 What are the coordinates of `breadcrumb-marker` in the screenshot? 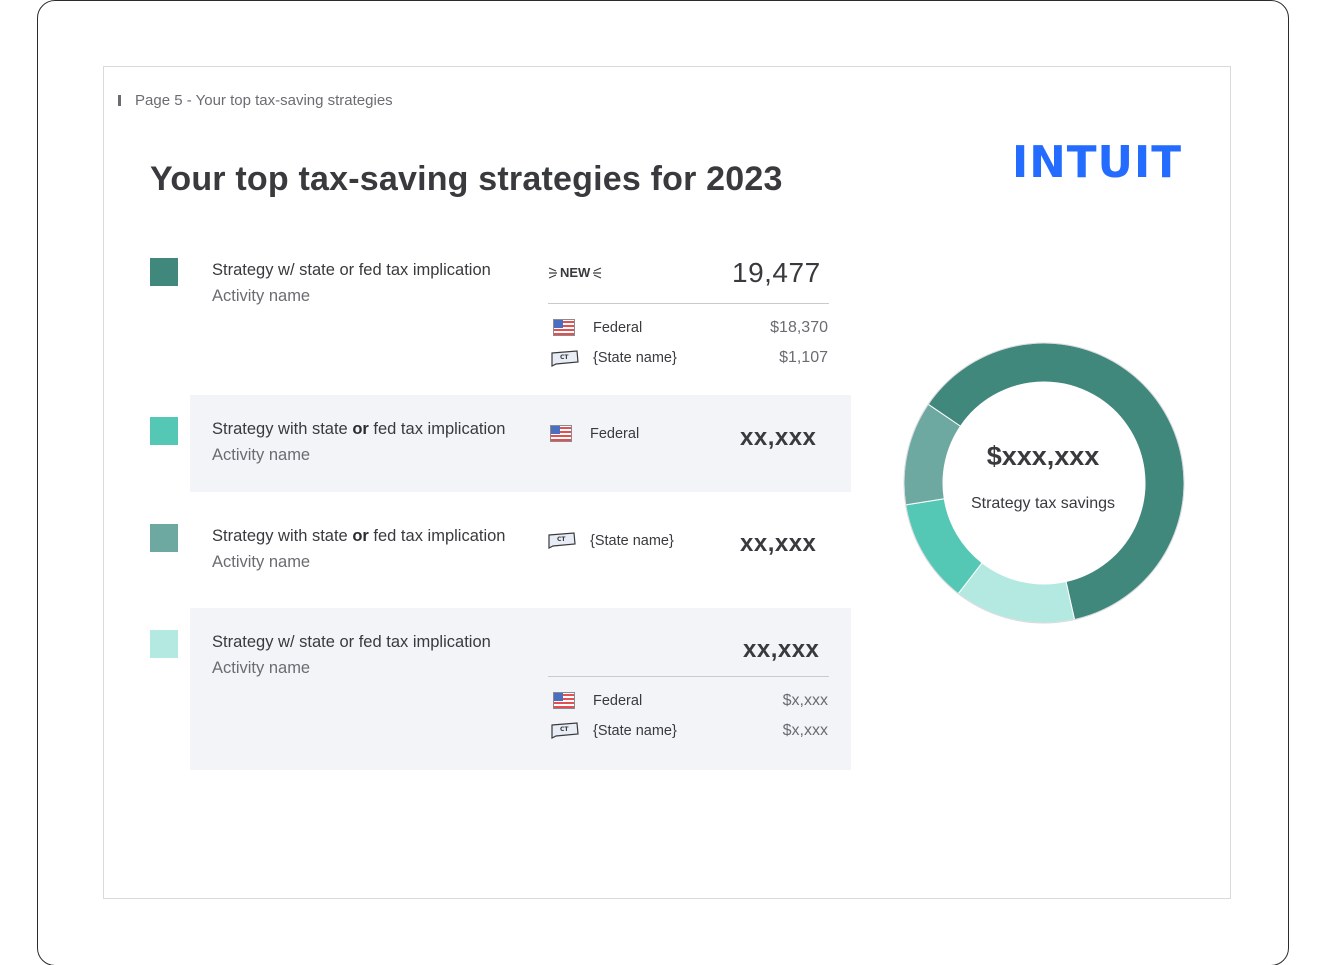 It's located at (119, 100).